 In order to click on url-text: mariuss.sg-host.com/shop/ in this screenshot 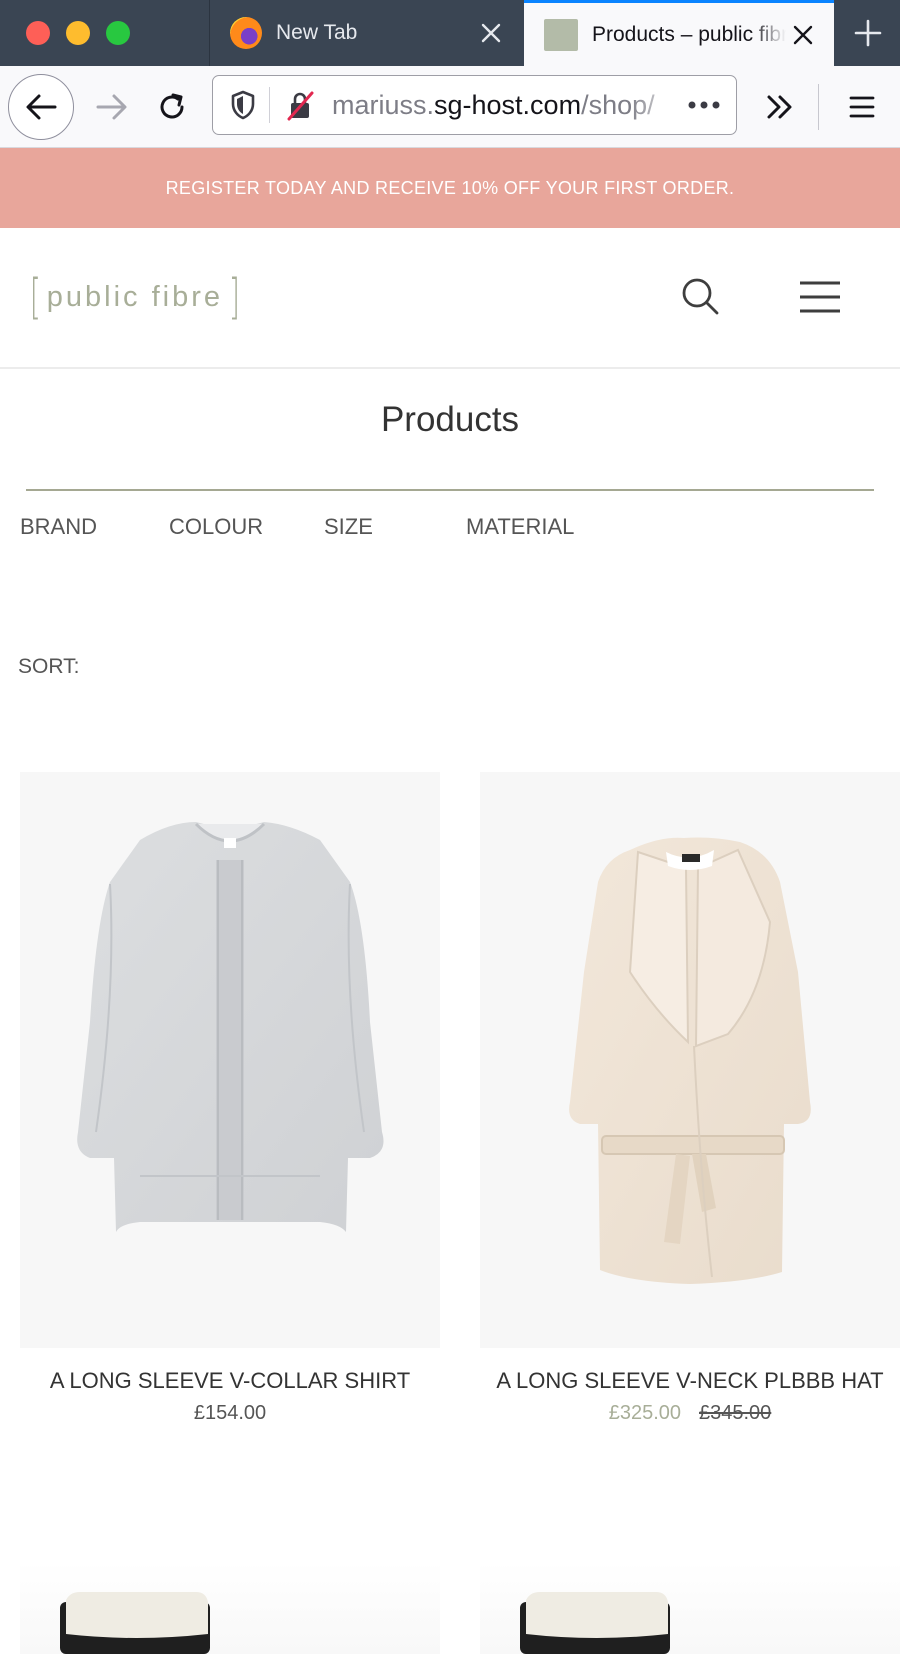, I will do `click(507, 105)`.